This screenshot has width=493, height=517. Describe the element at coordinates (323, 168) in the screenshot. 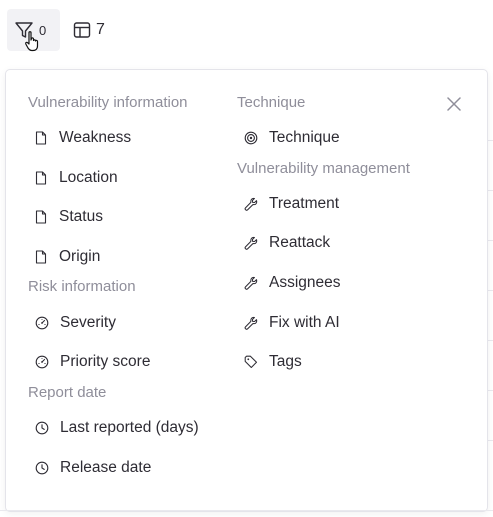

I see `section-vulnerability-management: Vulnerability management` at that location.